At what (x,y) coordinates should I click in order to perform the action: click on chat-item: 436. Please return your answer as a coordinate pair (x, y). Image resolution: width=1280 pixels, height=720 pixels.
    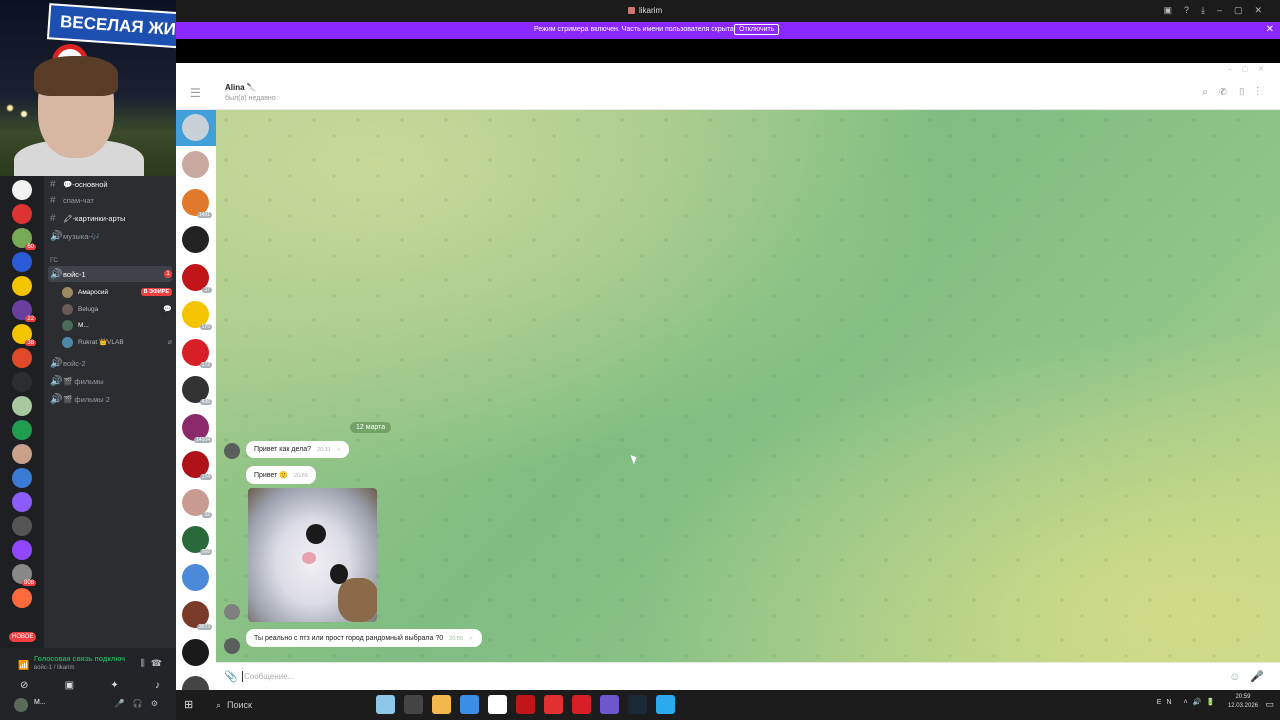
    Looking at the image, I should click on (197, 390).